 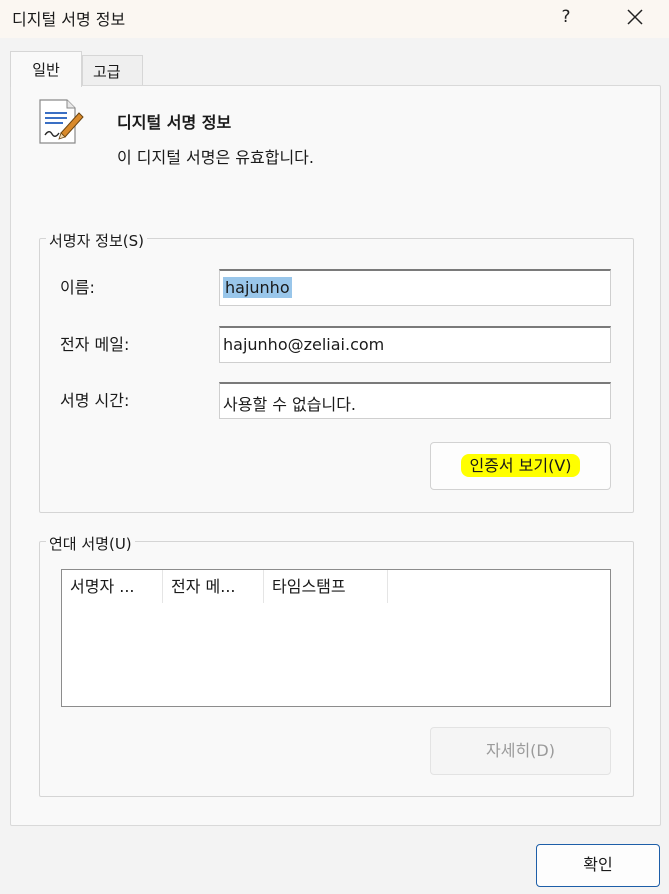 What do you see at coordinates (598, 865) in the screenshot?
I see `ok-button: 확인` at bounding box center [598, 865].